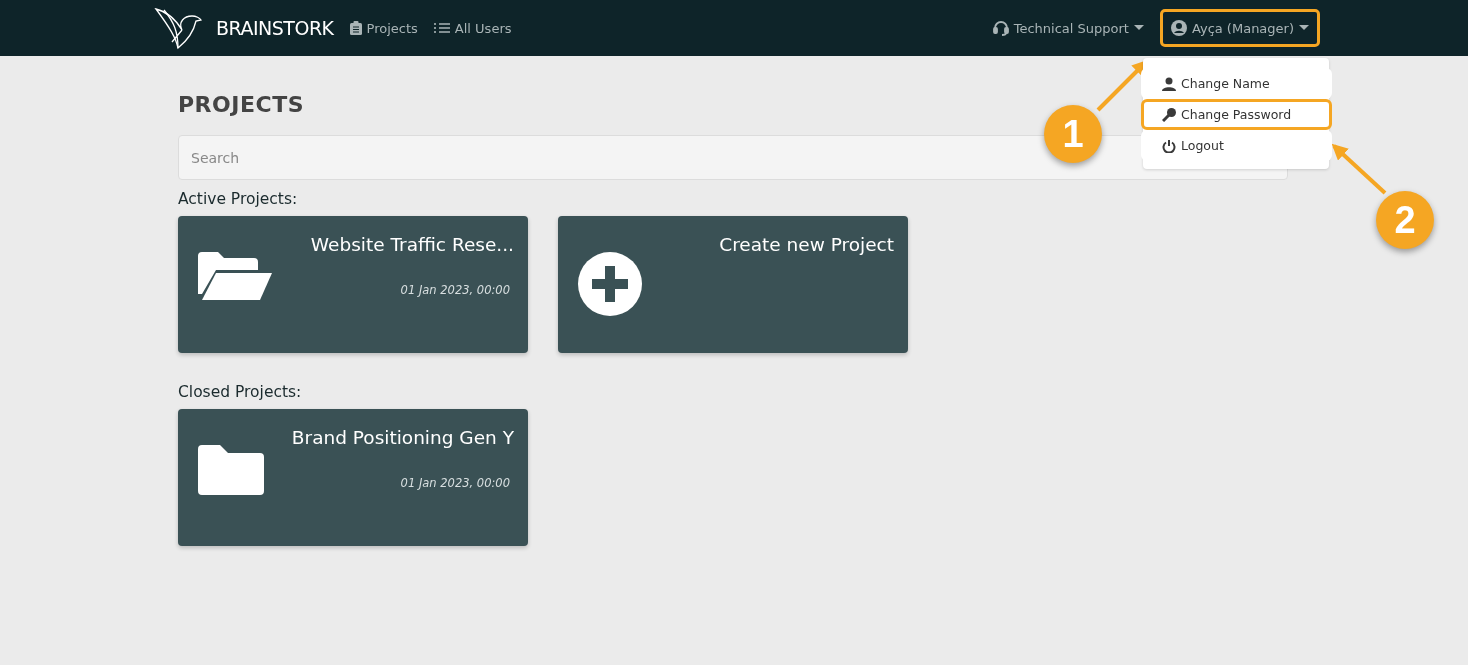  I want to click on card-title: Brand Positioning Gen Y, so click(402, 437).